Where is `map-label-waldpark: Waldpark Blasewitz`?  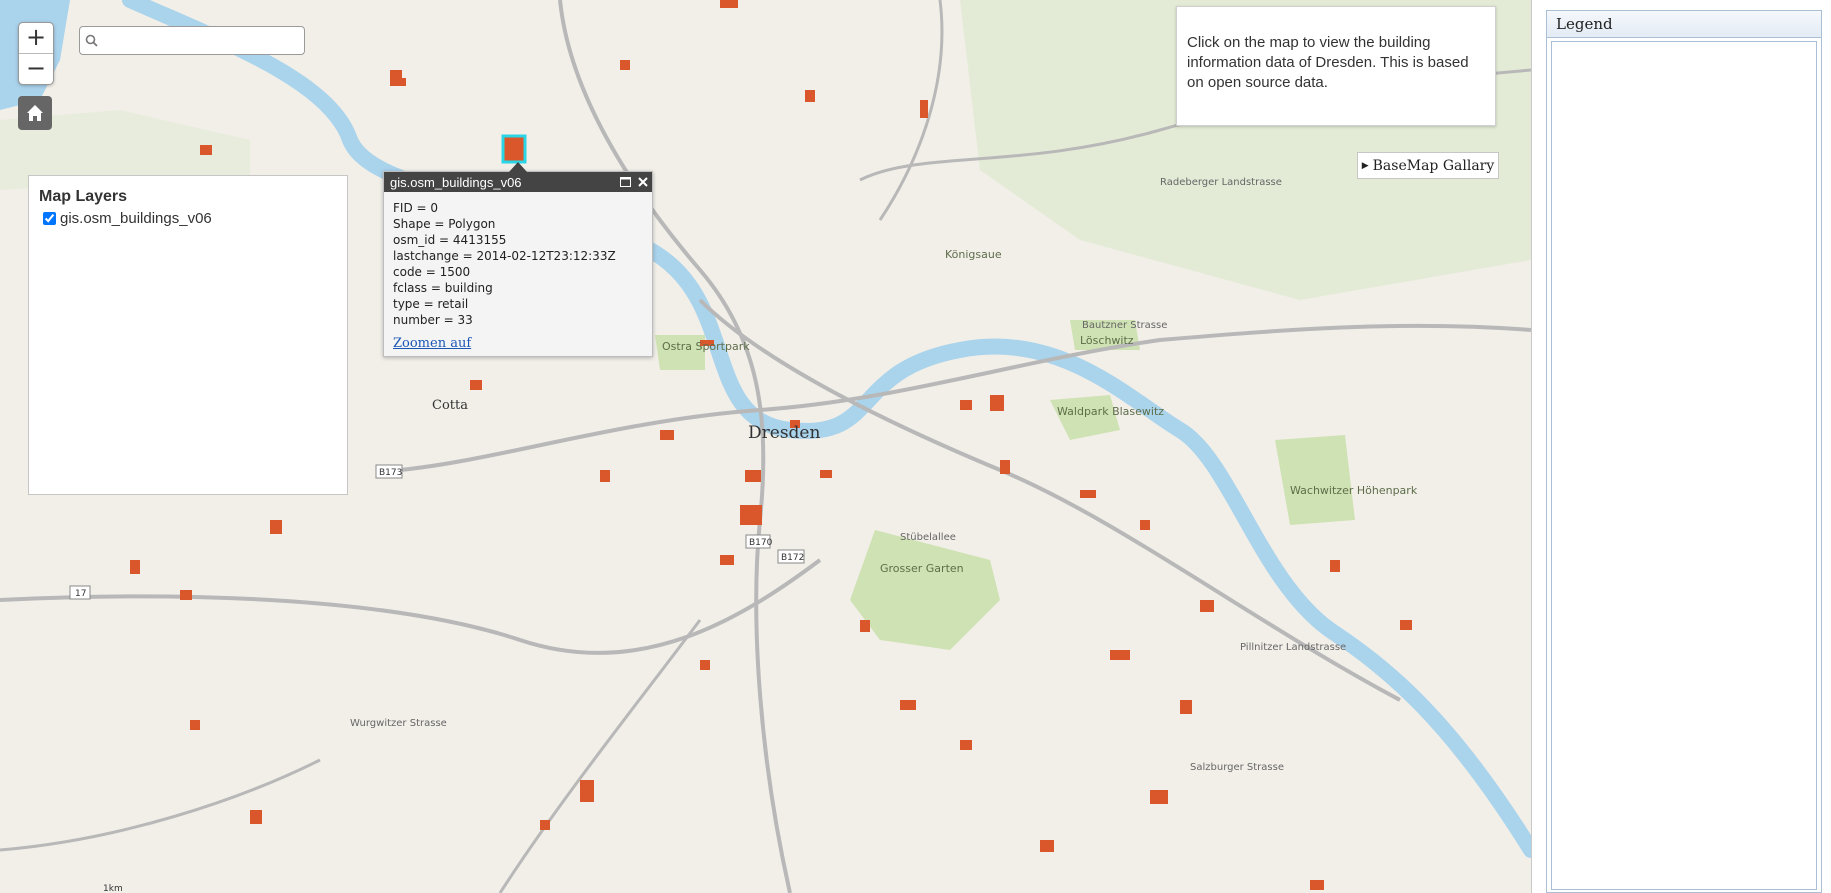
map-label-waldpark: Waldpark Blasewitz is located at coordinates (1110, 411).